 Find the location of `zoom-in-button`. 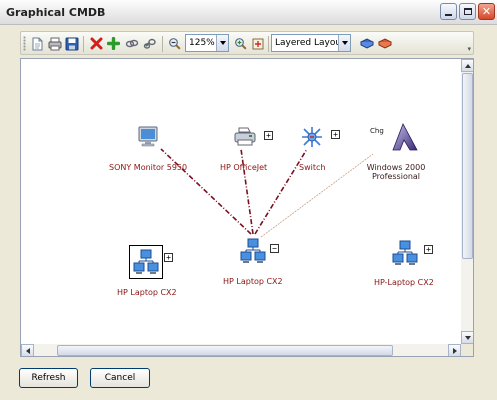

zoom-in-button is located at coordinates (240, 43).